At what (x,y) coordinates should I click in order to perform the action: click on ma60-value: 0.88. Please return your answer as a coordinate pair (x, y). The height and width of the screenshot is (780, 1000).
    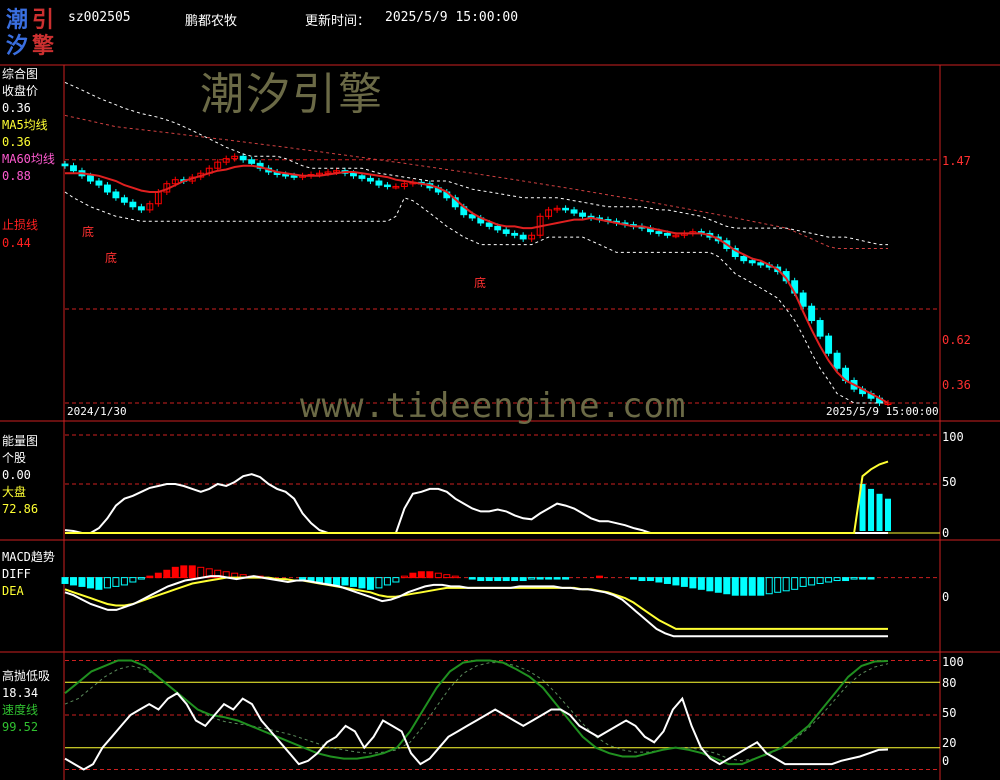
    Looking at the image, I should click on (16, 176).